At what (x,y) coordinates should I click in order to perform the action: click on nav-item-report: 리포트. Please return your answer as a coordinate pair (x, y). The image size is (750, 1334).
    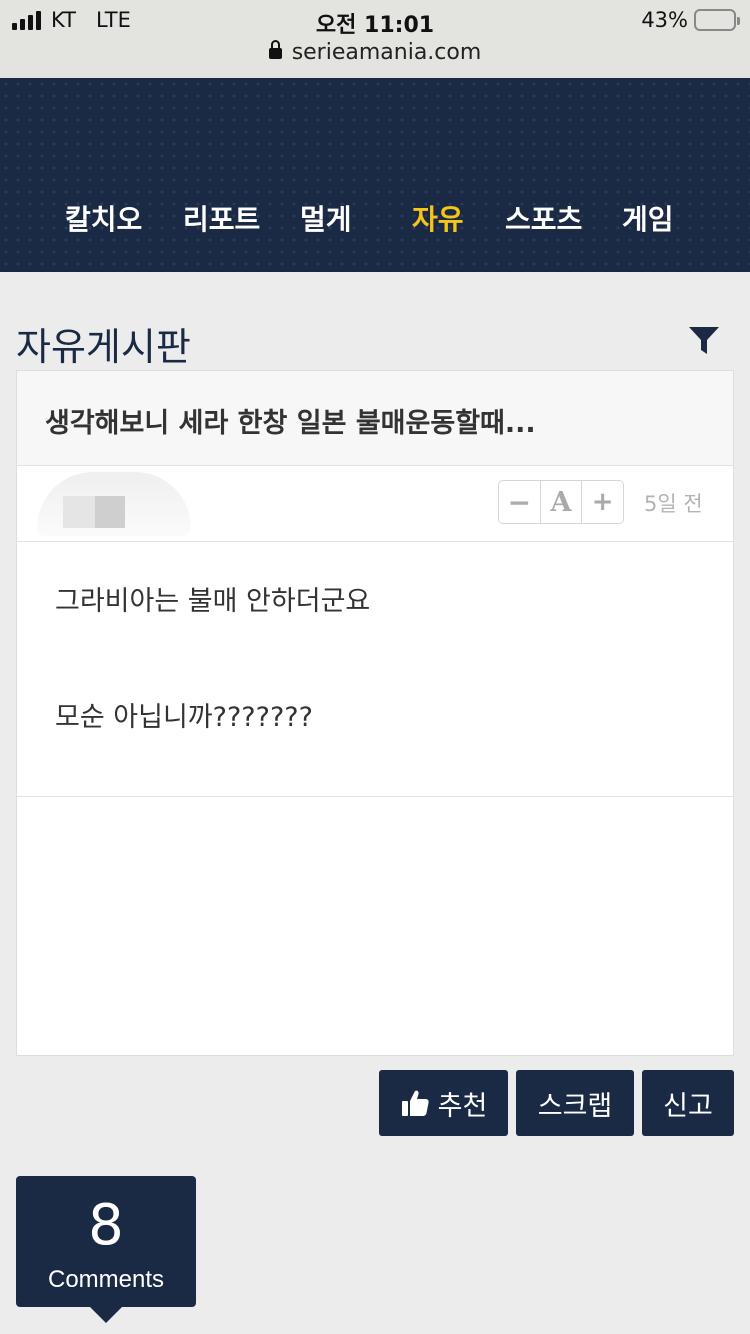
    Looking at the image, I should click on (221, 218).